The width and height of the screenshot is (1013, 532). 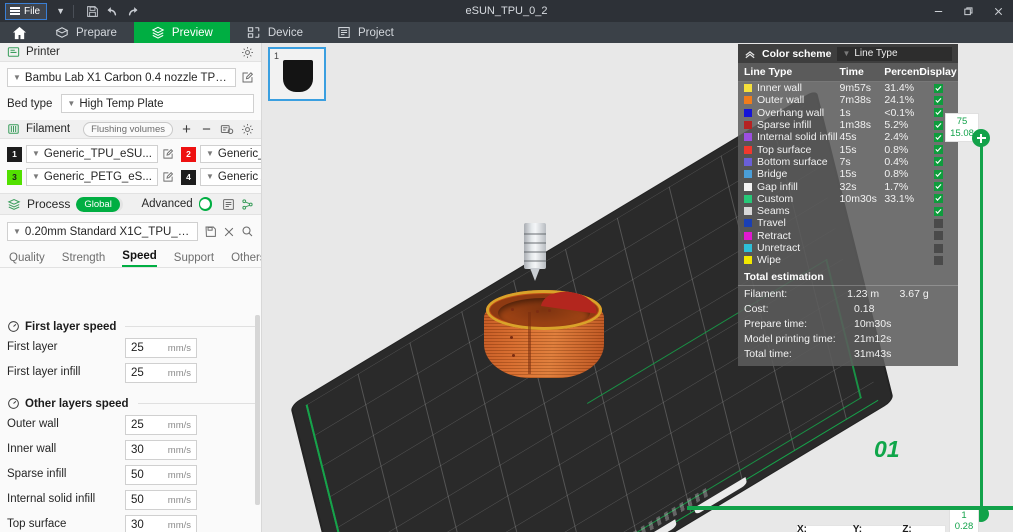 What do you see at coordinates (139, 258) in the screenshot?
I see `subtab-speed: Speed` at bounding box center [139, 258].